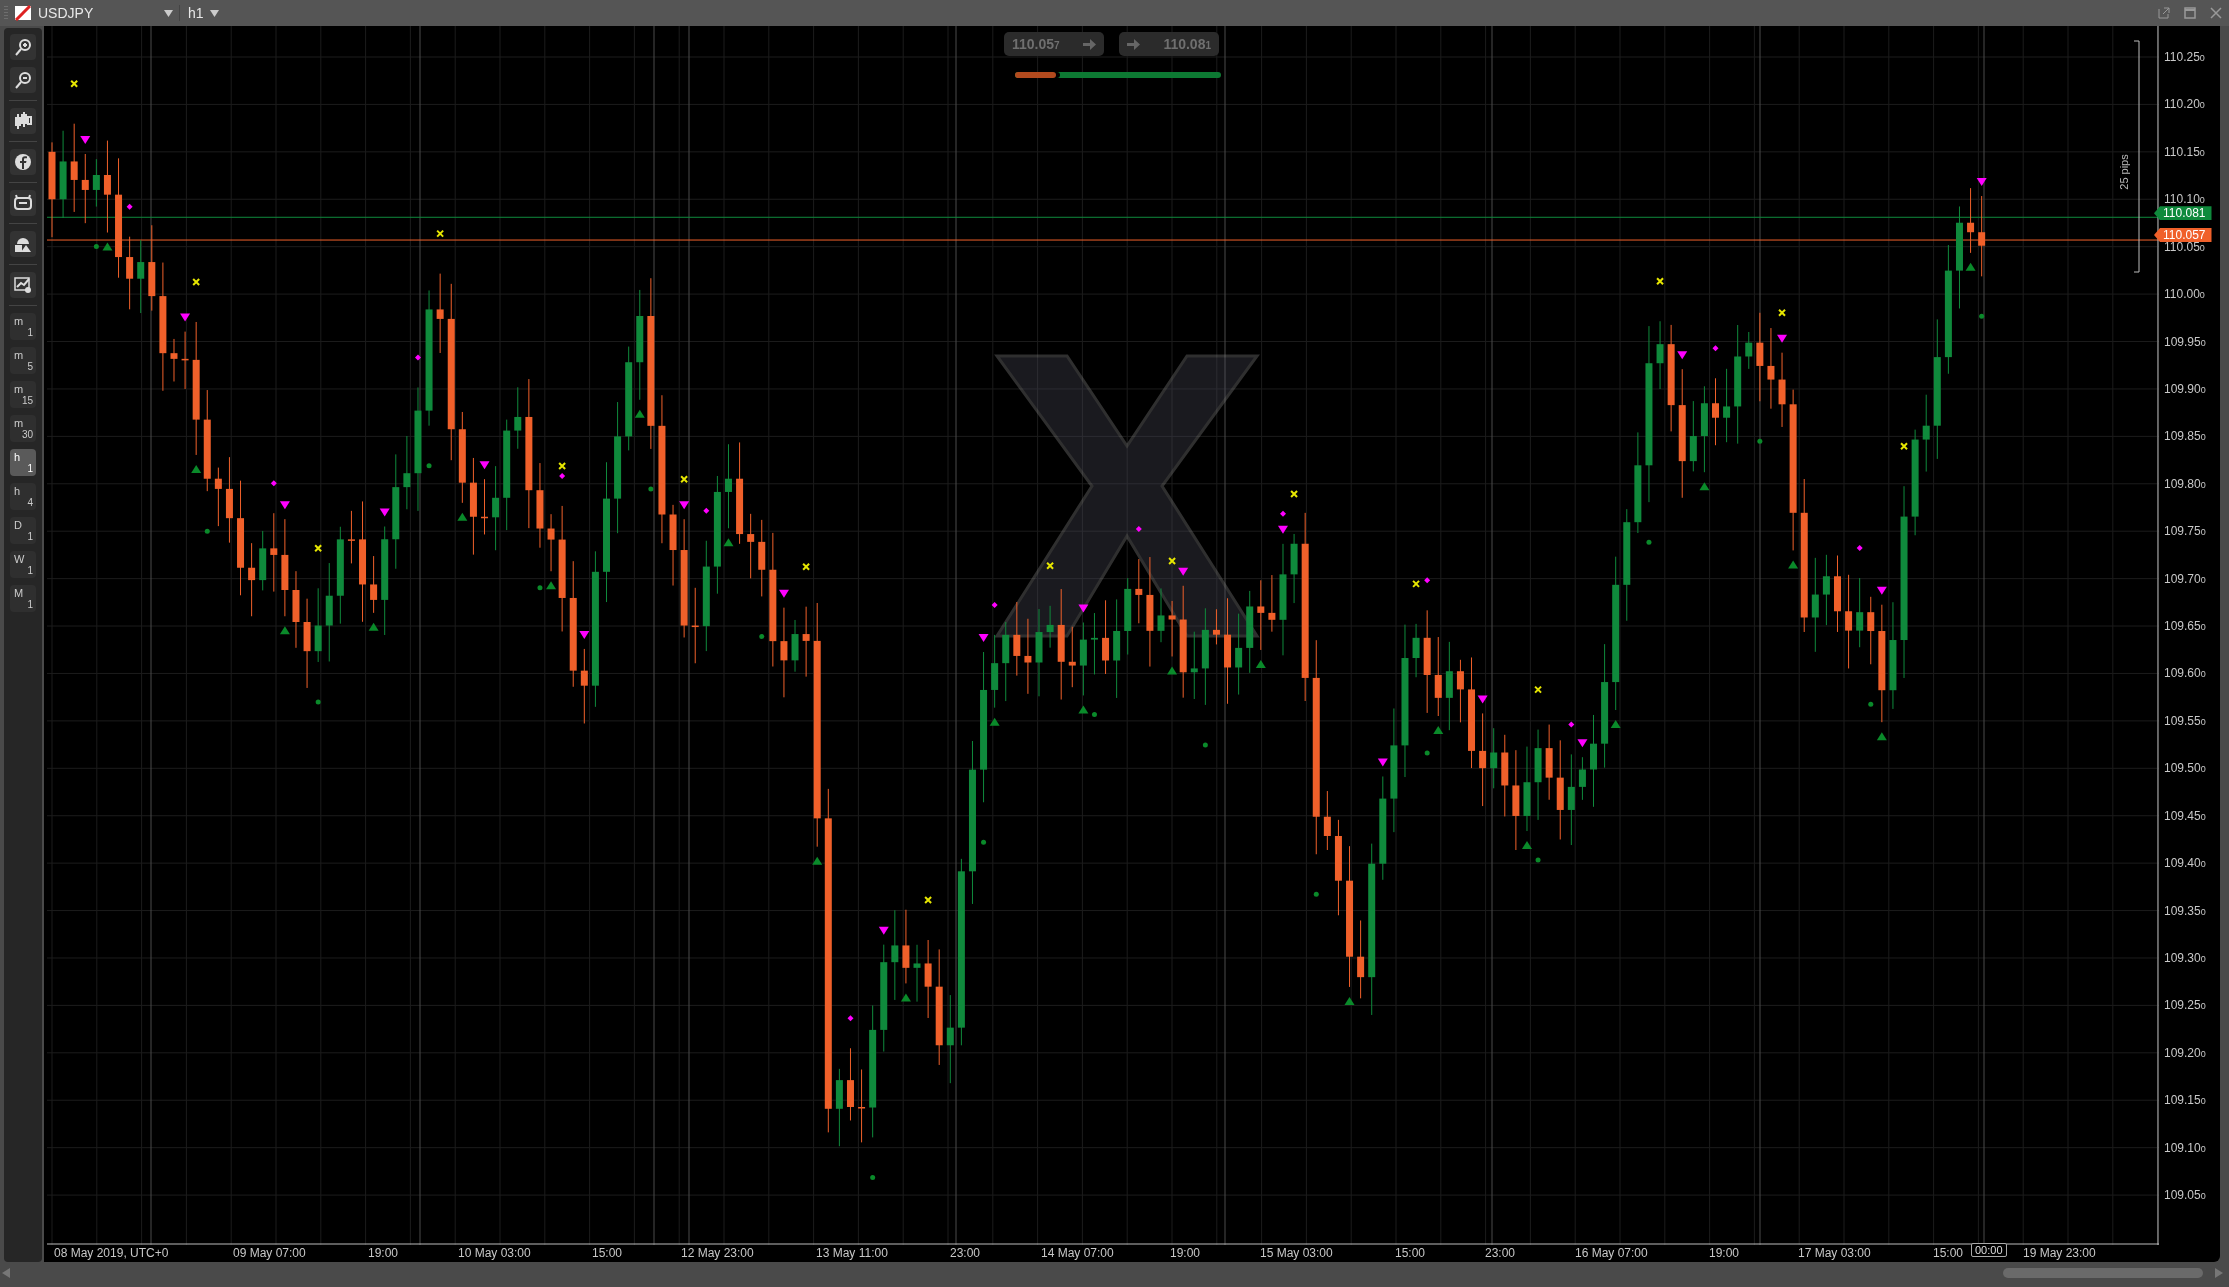 This screenshot has width=2229, height=1287. I want to click on price-axis-label: 109.050, so click(2185, 1195).